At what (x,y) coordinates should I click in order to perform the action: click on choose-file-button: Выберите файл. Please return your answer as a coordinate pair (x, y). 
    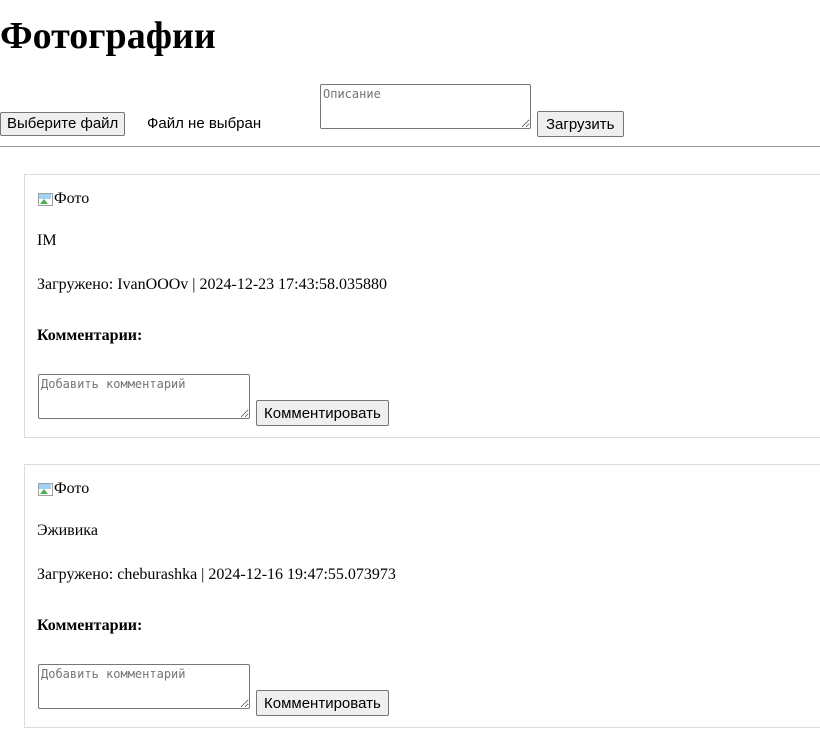
    Looking at the image, I should click on (63, 124).